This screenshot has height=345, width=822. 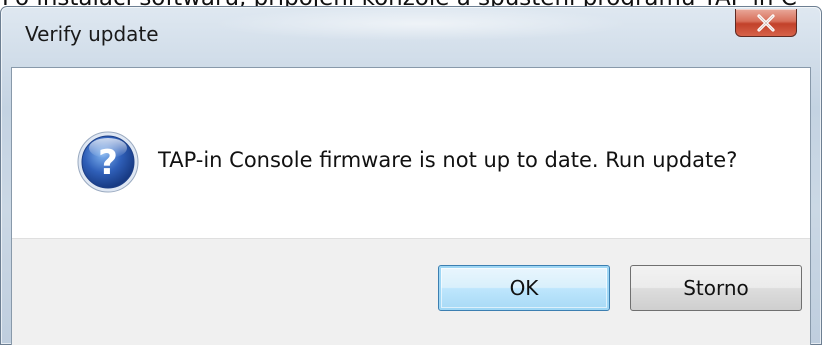 What do you see at coordinates (524, 288) in the screenshot?
I see `ok-button: OK` at bounding box center [524, 288].